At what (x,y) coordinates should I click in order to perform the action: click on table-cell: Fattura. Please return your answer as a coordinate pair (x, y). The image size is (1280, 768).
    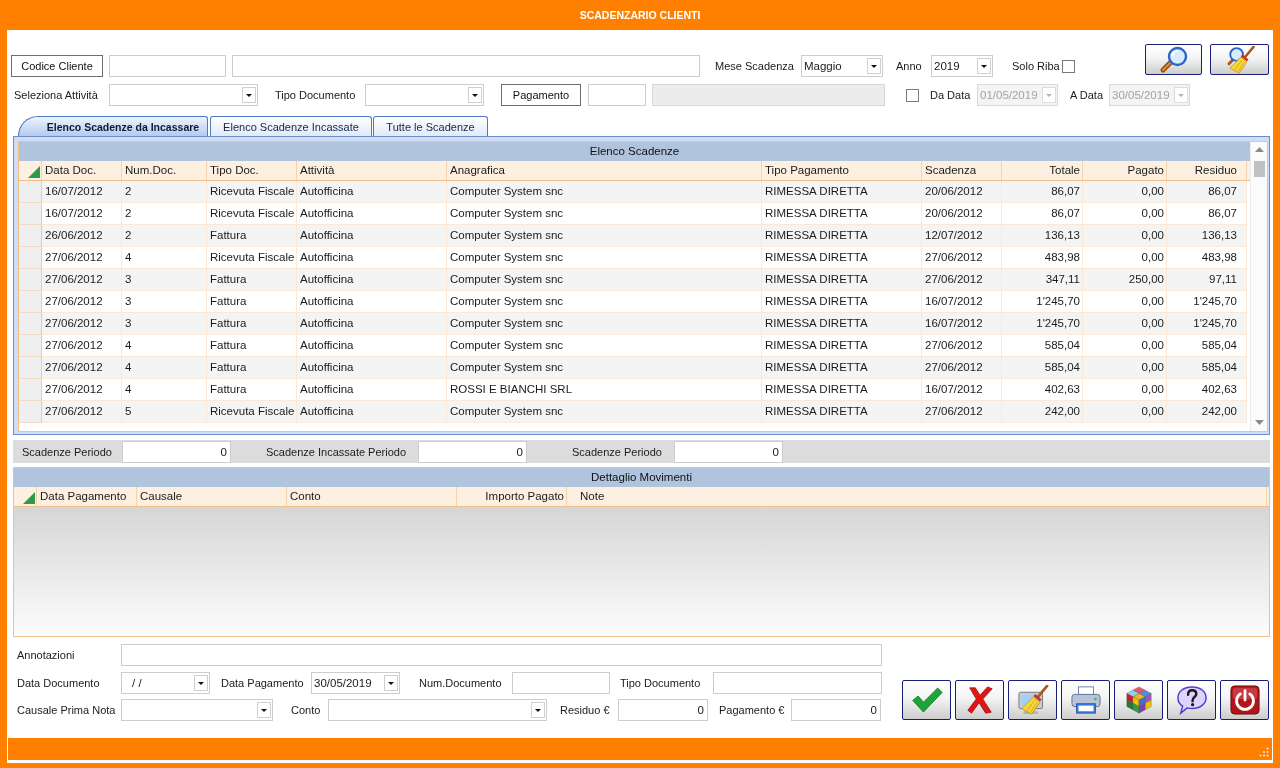
    Looking at the image, I should click on (252, 346).